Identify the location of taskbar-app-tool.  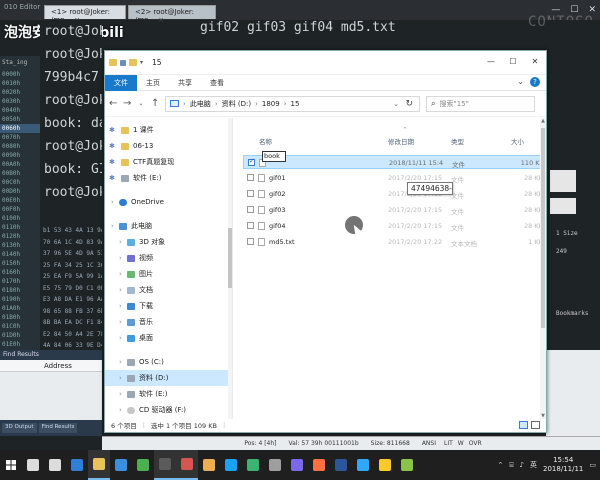
(319, 465).